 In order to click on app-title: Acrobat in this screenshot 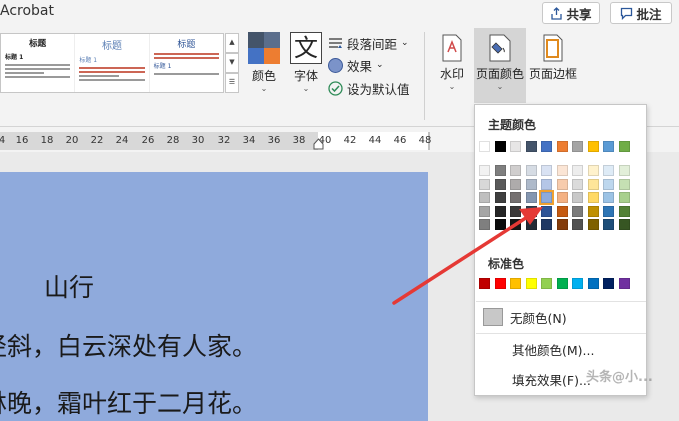, I will do `click(27, 11)`.